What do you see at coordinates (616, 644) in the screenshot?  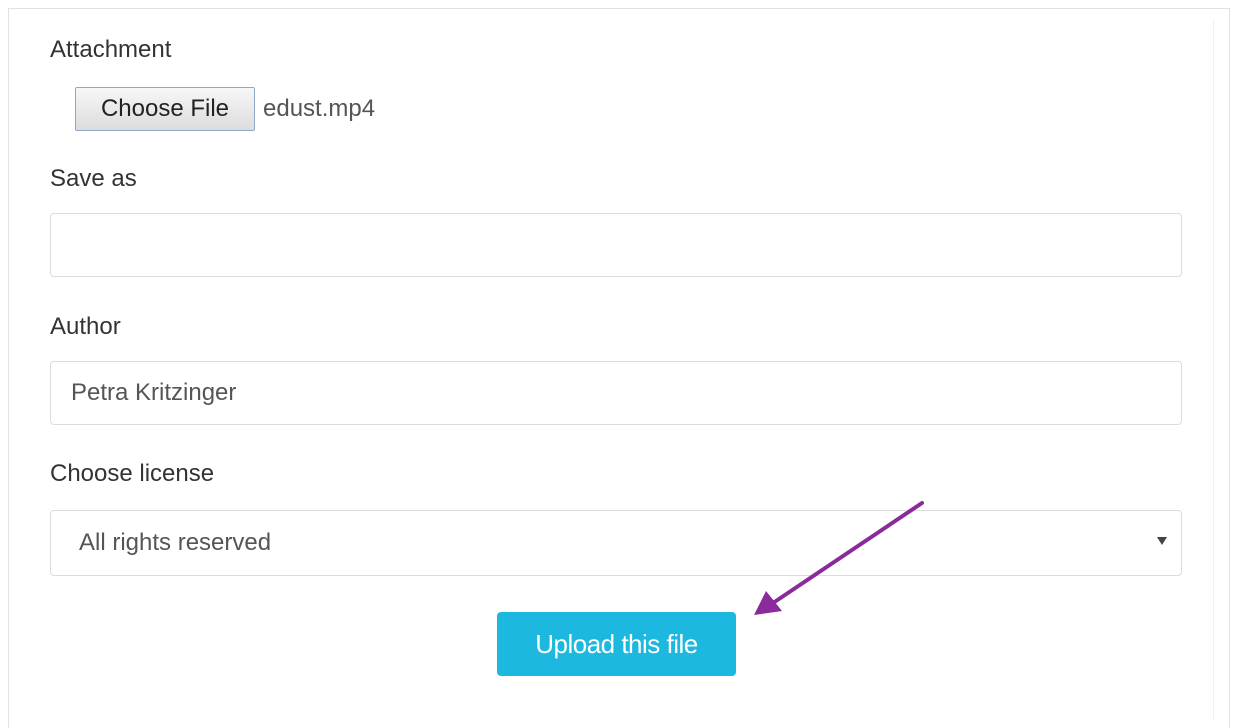 I see `upload-file-button: Upload this file` at bounding box center [616, 644].